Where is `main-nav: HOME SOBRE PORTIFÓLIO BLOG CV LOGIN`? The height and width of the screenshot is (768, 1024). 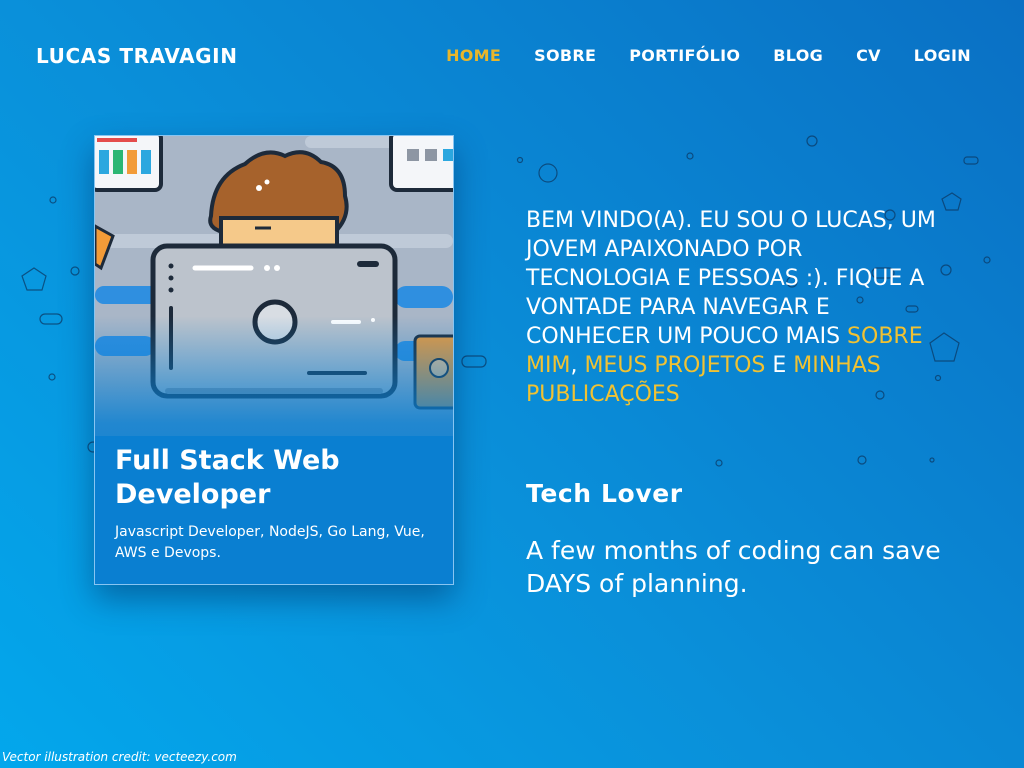
main-nav: HOME SOBRE PORTIFÓLIO BLOG CV LOGIN is located at coordinates (708, 55).